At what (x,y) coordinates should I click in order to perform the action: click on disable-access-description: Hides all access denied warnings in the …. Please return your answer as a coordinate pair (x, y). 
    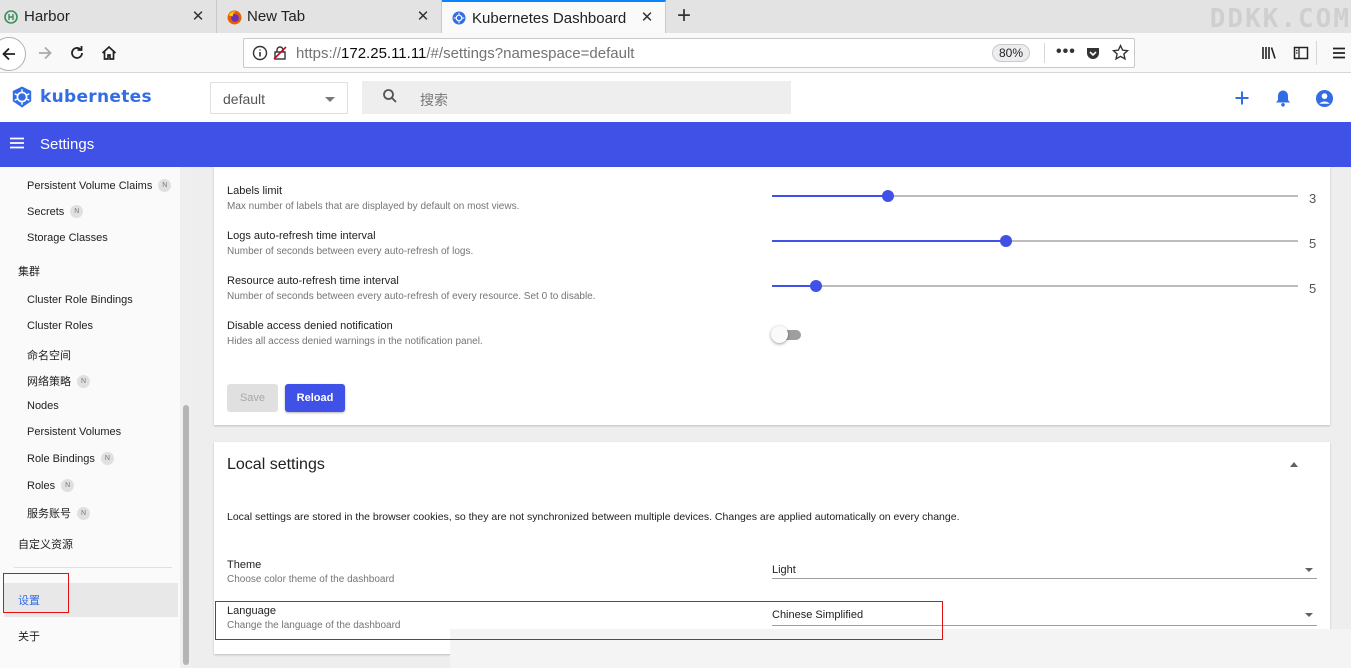
    Looking at the image, I should click on (355, 341).